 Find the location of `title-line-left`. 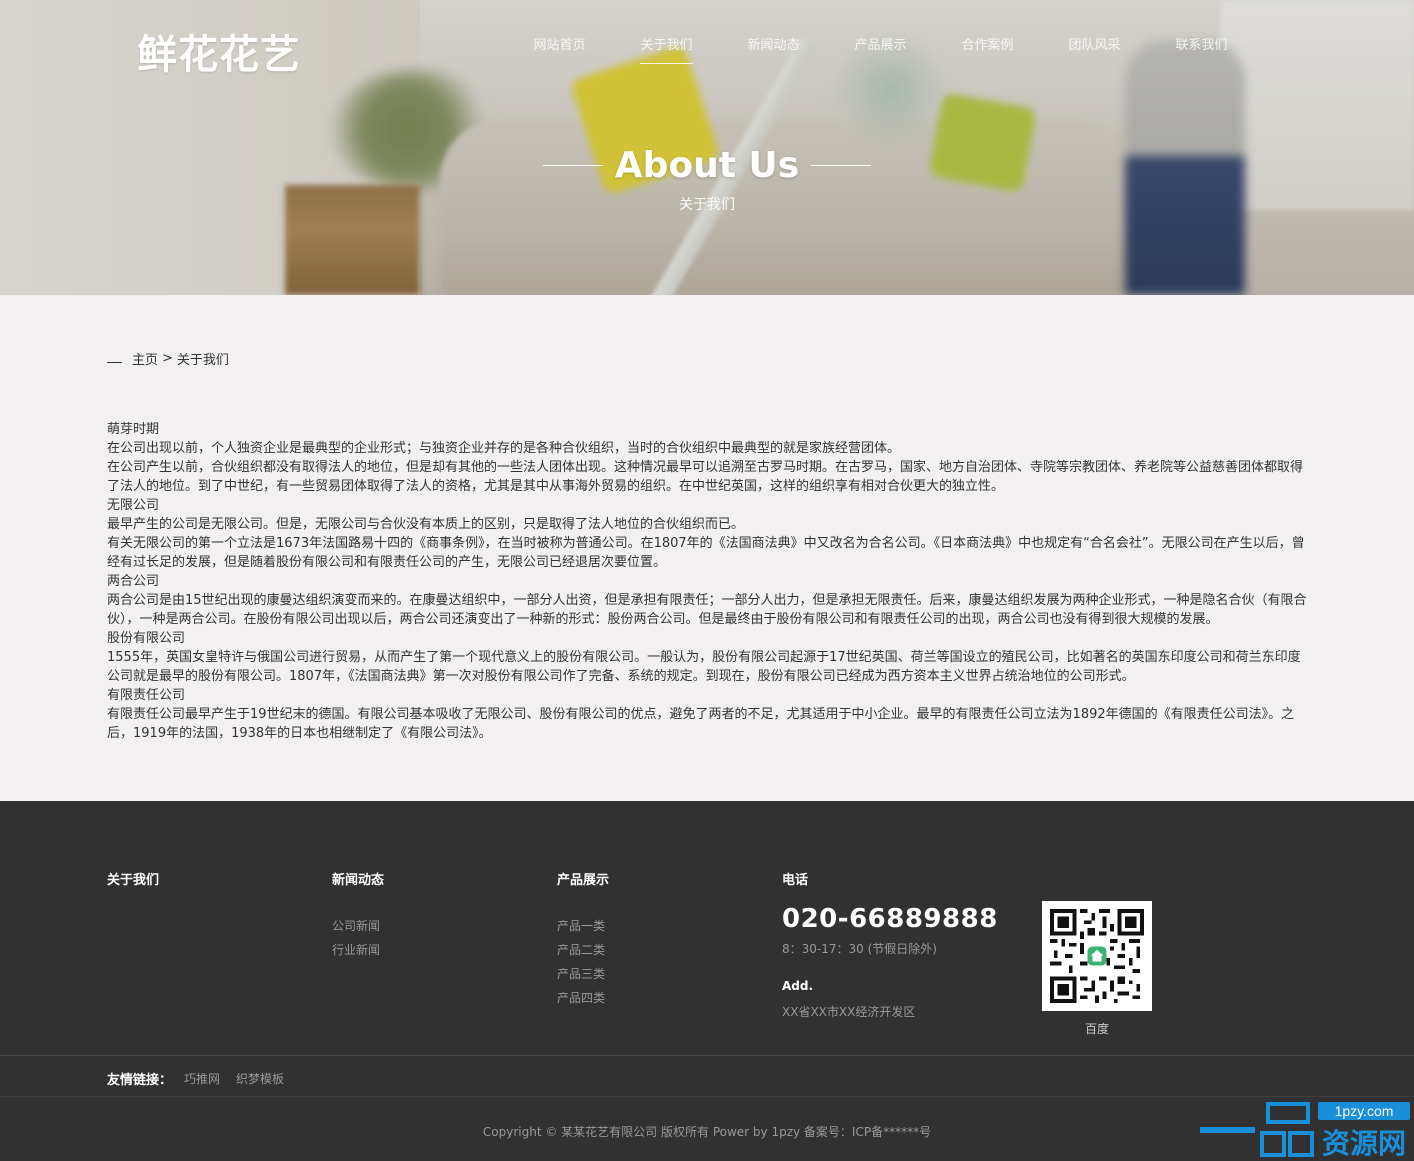

title-line-left is located at coordinates (572, 165).